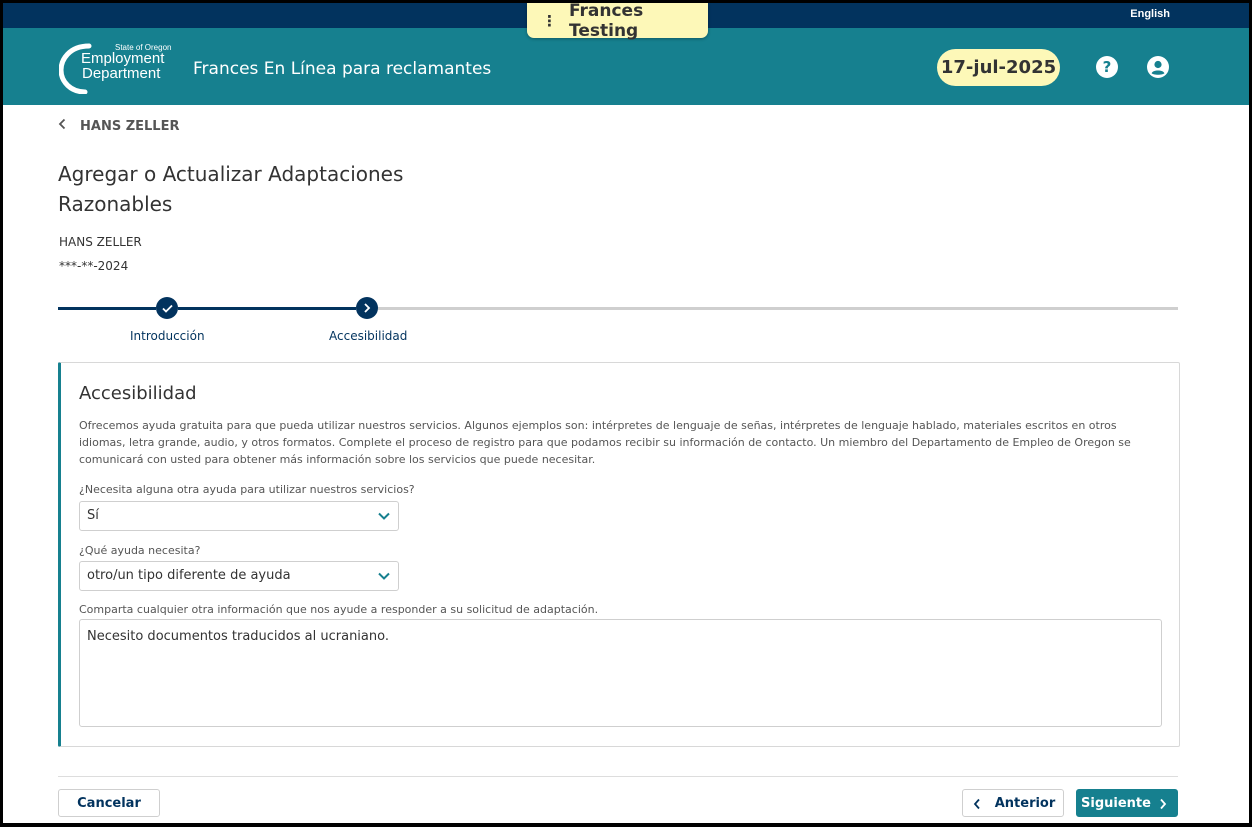  What do you see at coordinates (618, 322) in the screenshot?
I see `progress-stepper: Introducción Accesibilidad` at bounding box center [618, 322].